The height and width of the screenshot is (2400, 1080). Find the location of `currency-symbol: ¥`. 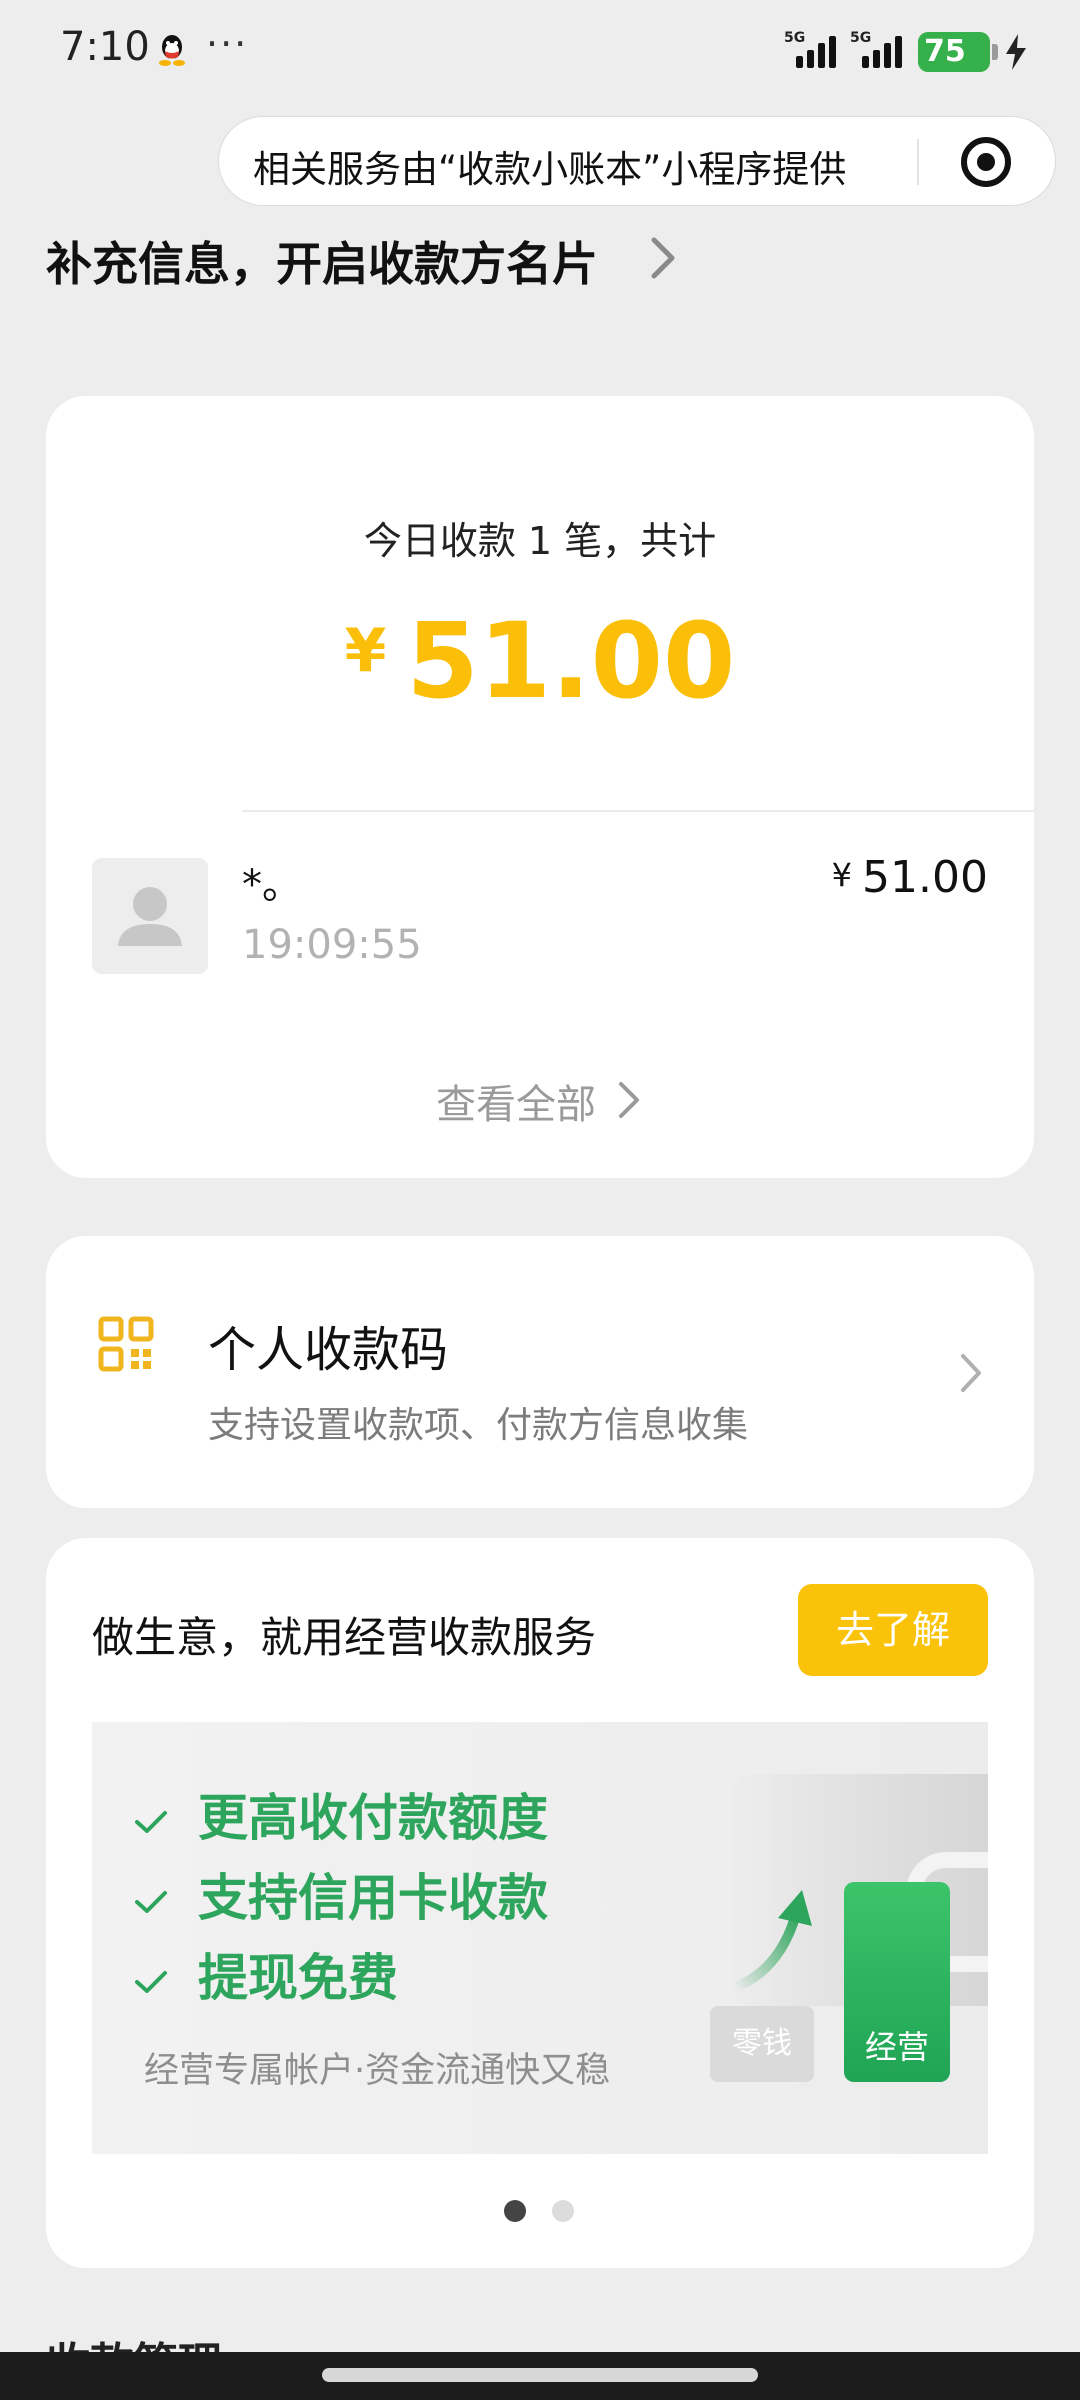

currency-symbol: ¥ is located at coordinates (365, 651).